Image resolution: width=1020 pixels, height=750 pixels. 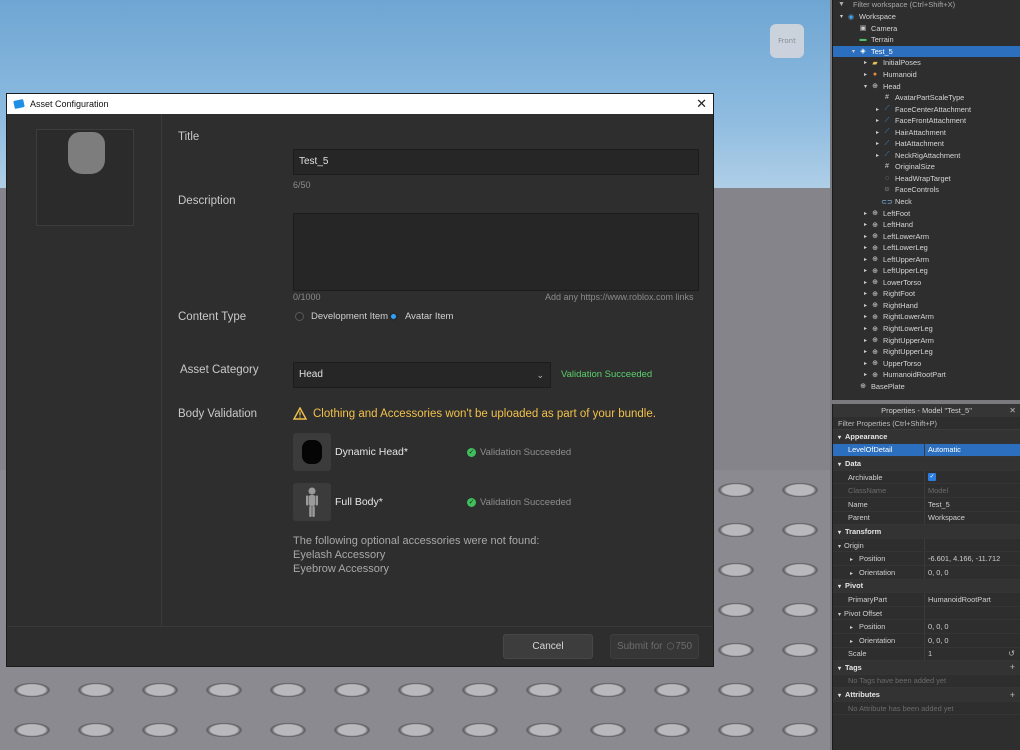 What do you see at coordinates (926, 695) in the screenshot?
I see `section-attributes: ▾ Attributes +` at bounding box center [926, 695].